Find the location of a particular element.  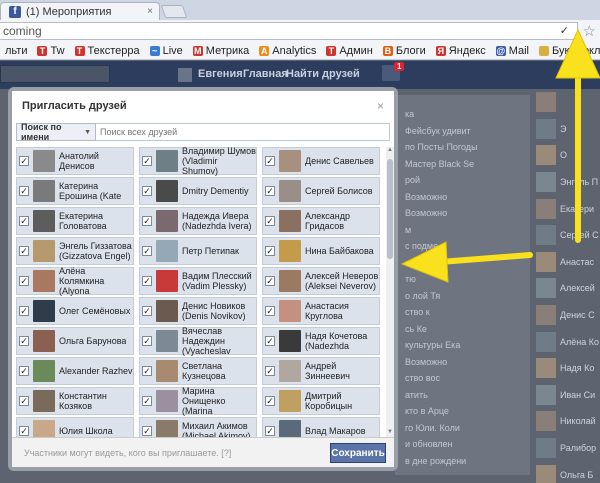

up-arrow-annotation is located at coordinates (577, 135).